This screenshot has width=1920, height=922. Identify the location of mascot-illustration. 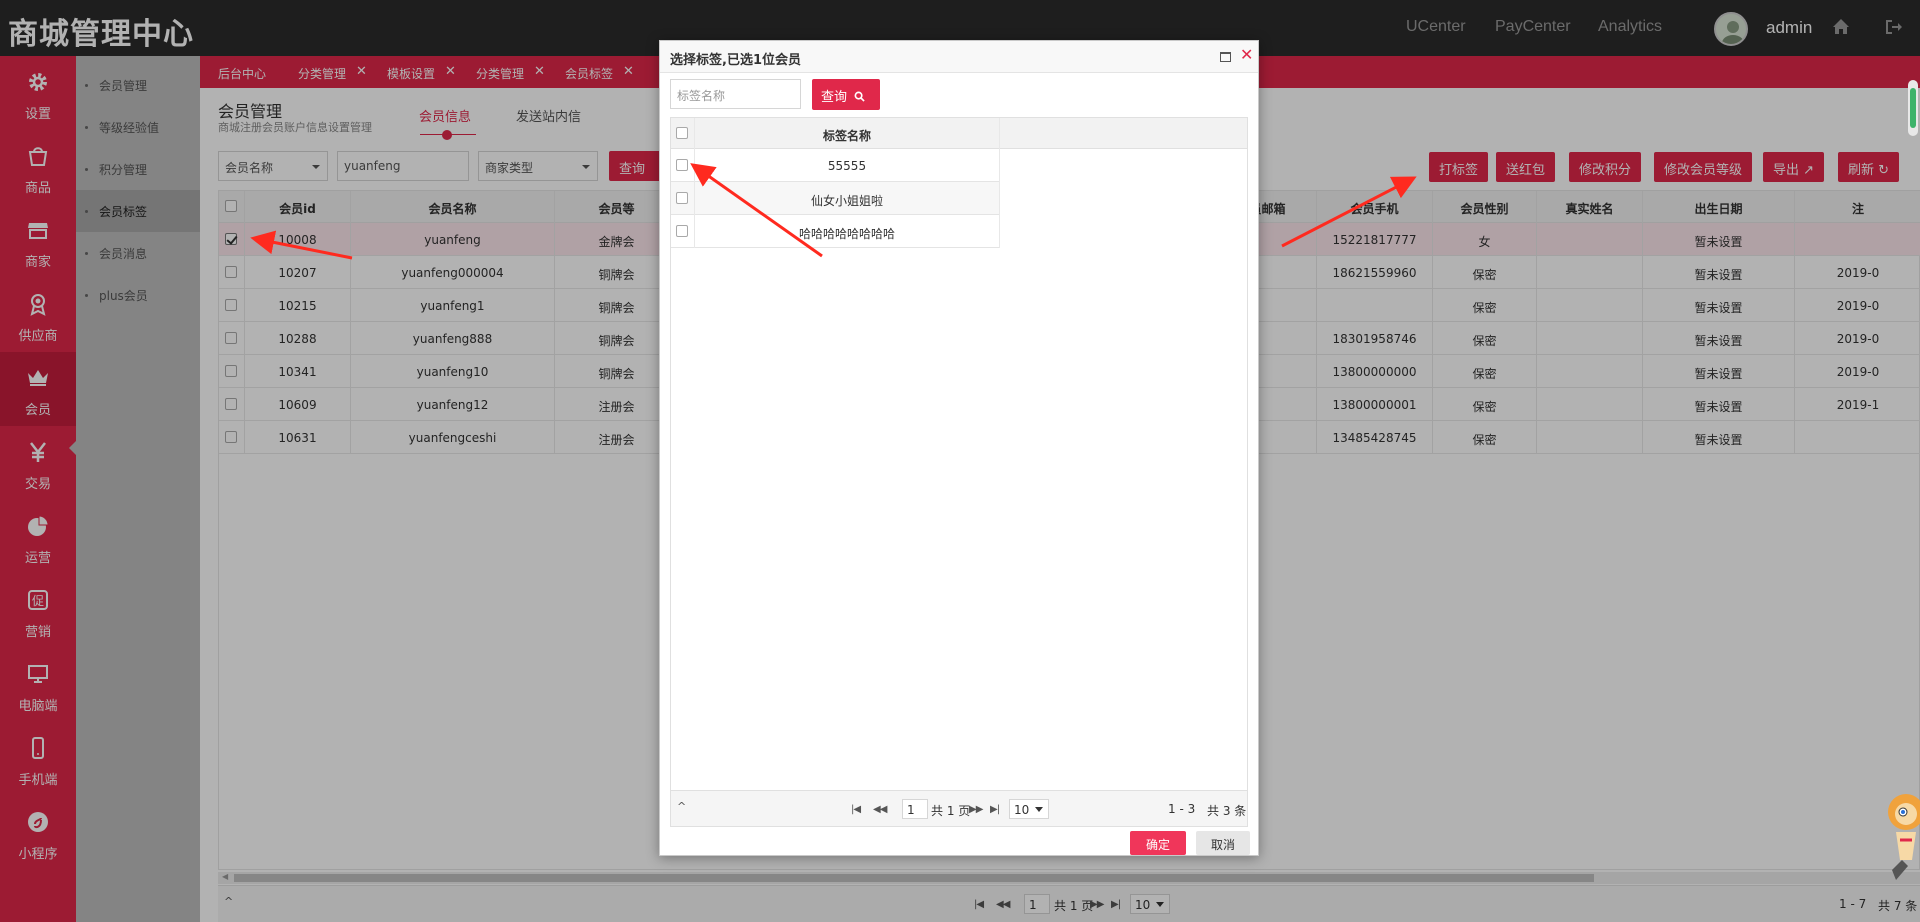
(1896, 840).